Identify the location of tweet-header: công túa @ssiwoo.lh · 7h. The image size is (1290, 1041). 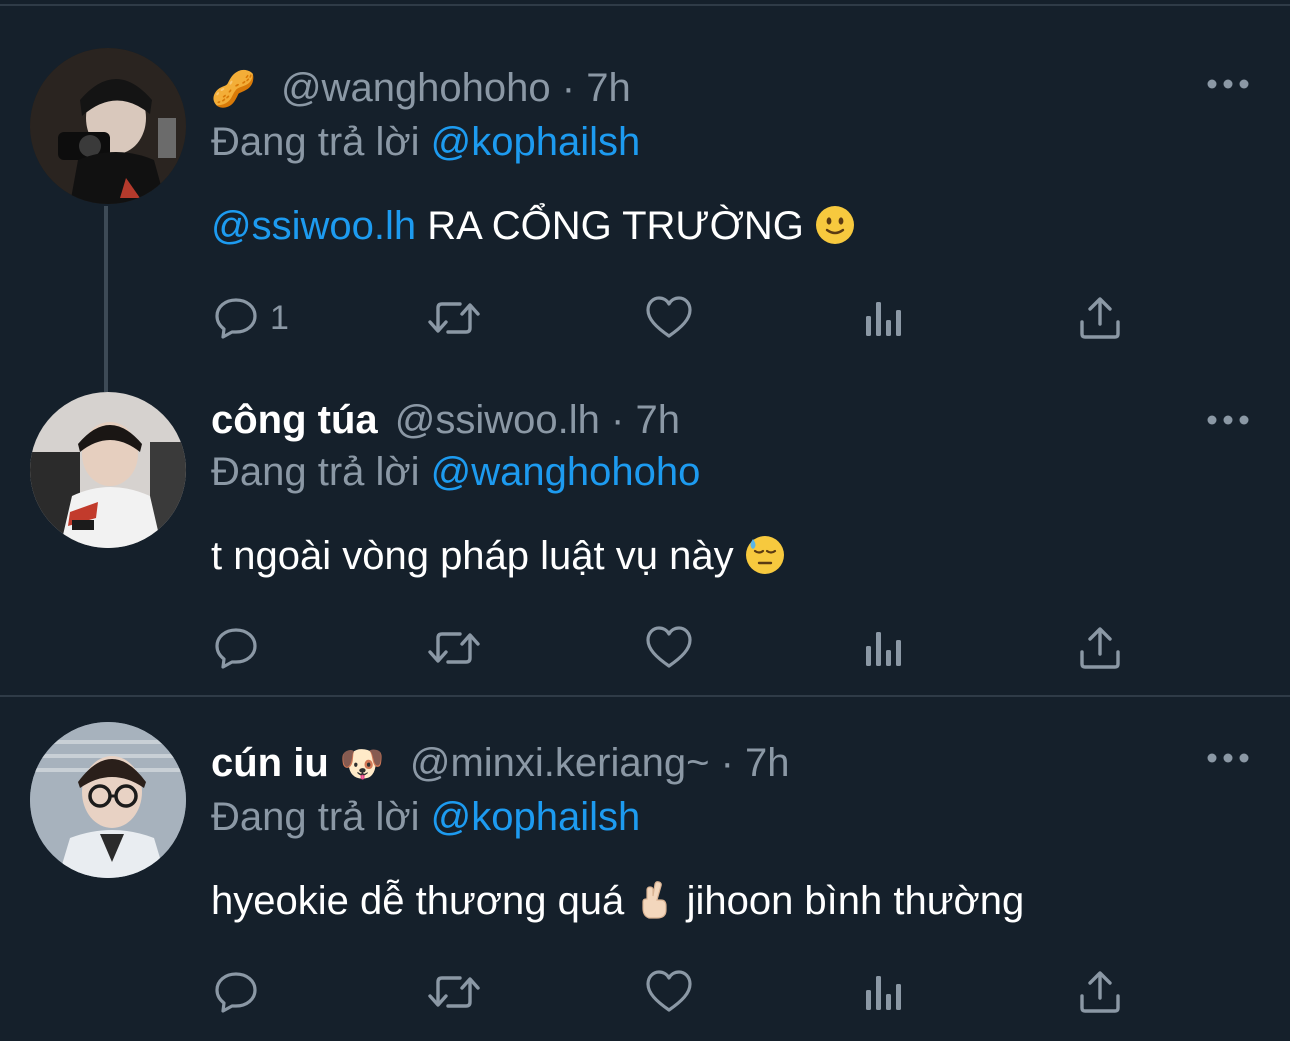
(445, 420).